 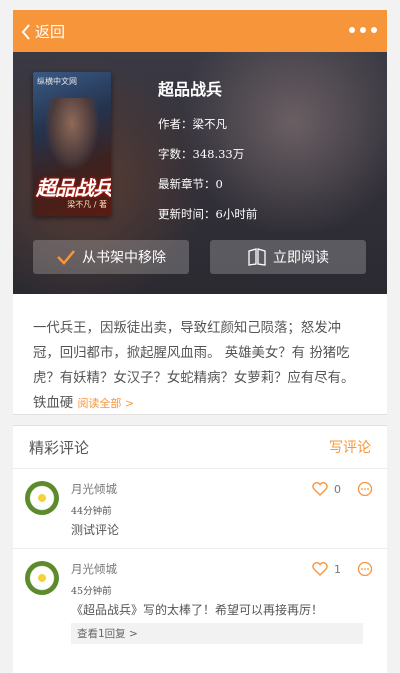 What do you see at coordinates (91, 511) in the screenshot?
I see `comment-time: 44分钟前` at bounding box center [91, 511].